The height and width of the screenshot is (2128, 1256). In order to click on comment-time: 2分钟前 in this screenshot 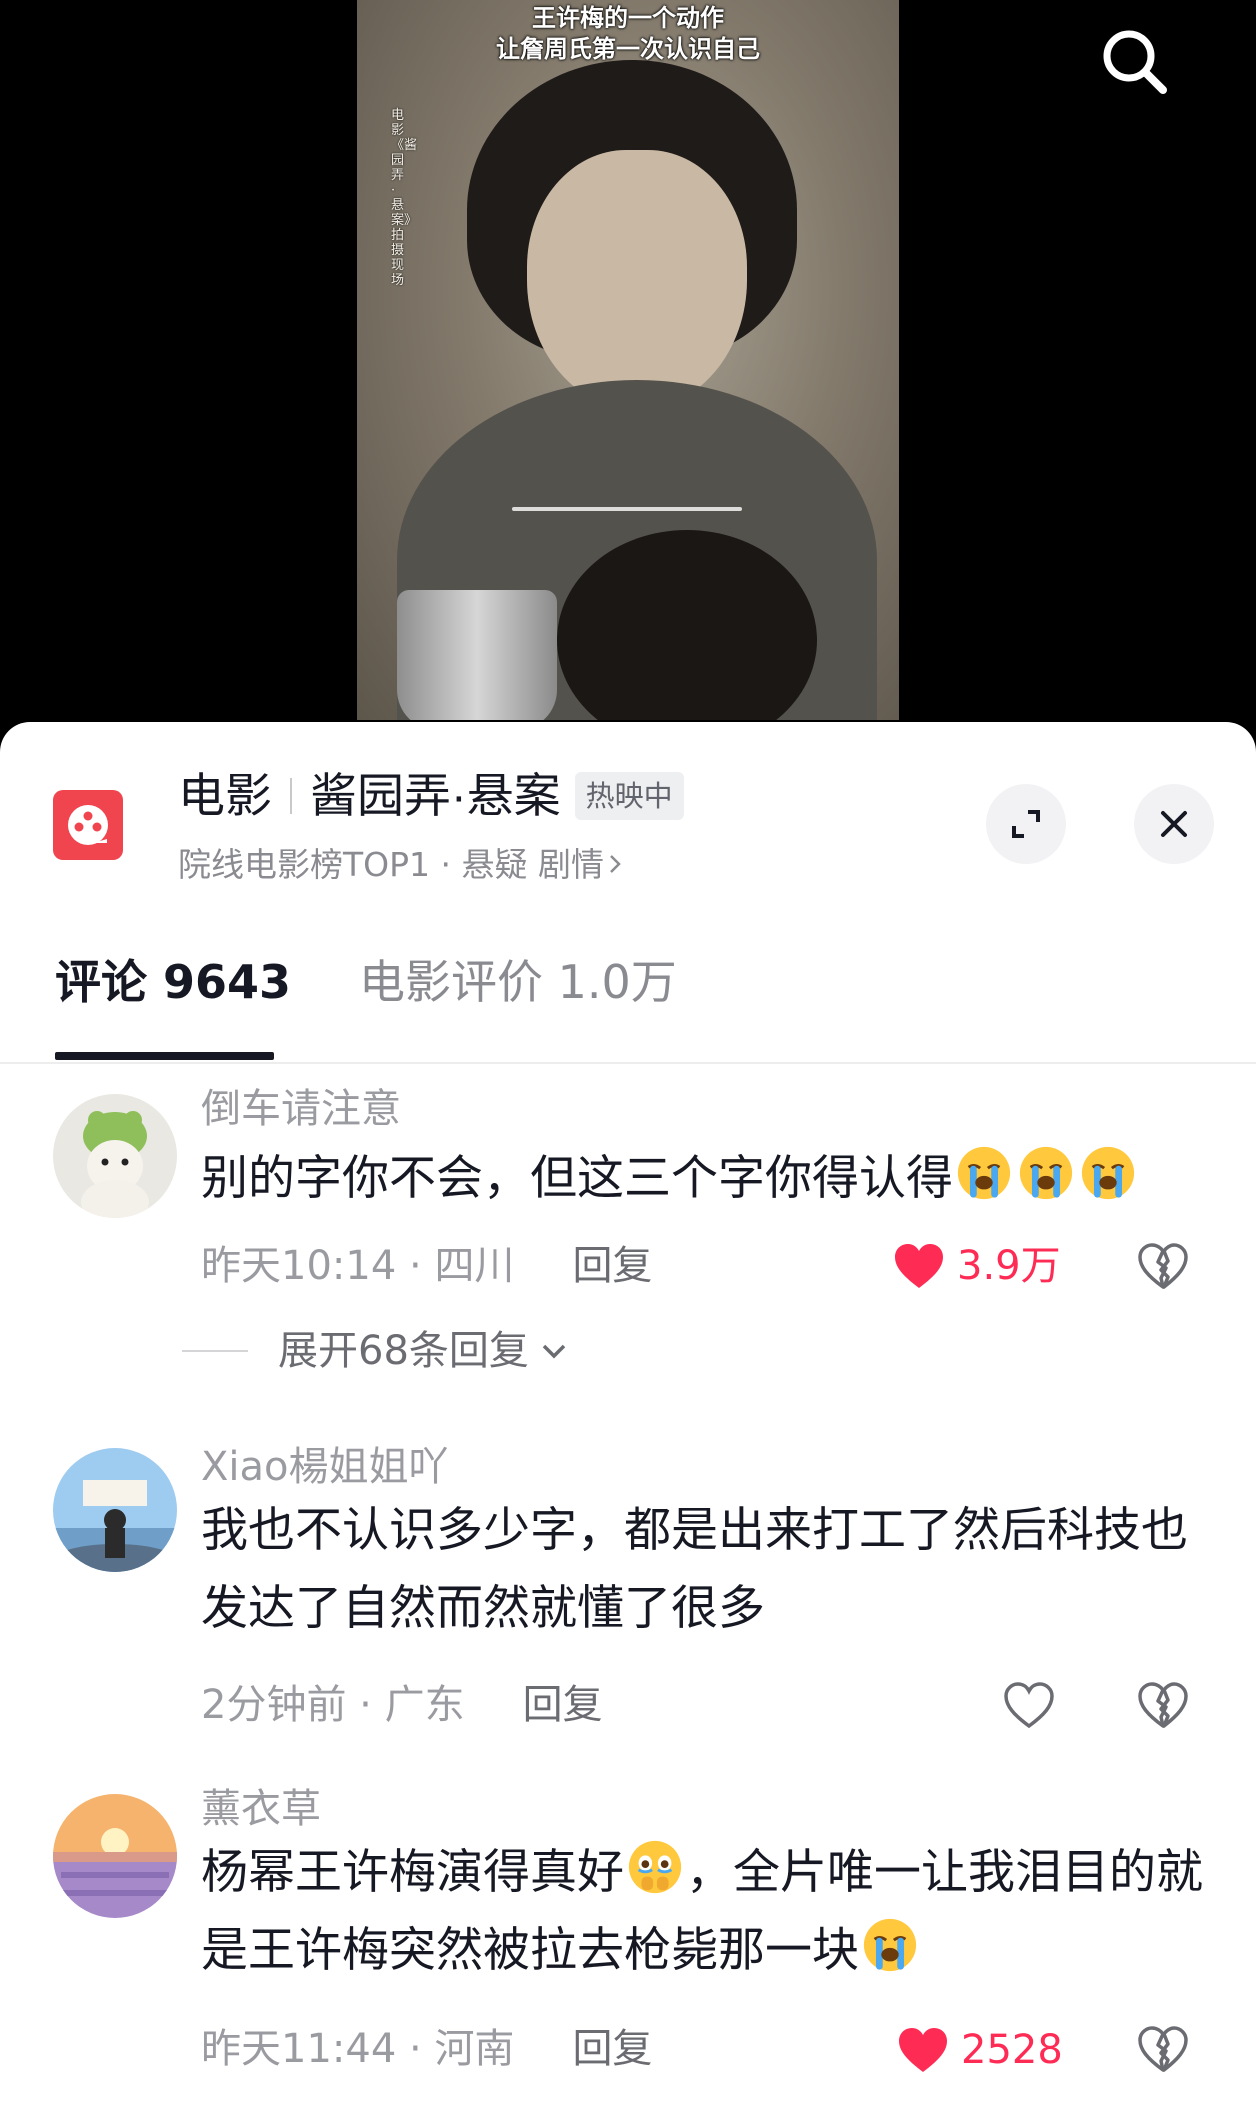, I will do `click(274, 1705)`.